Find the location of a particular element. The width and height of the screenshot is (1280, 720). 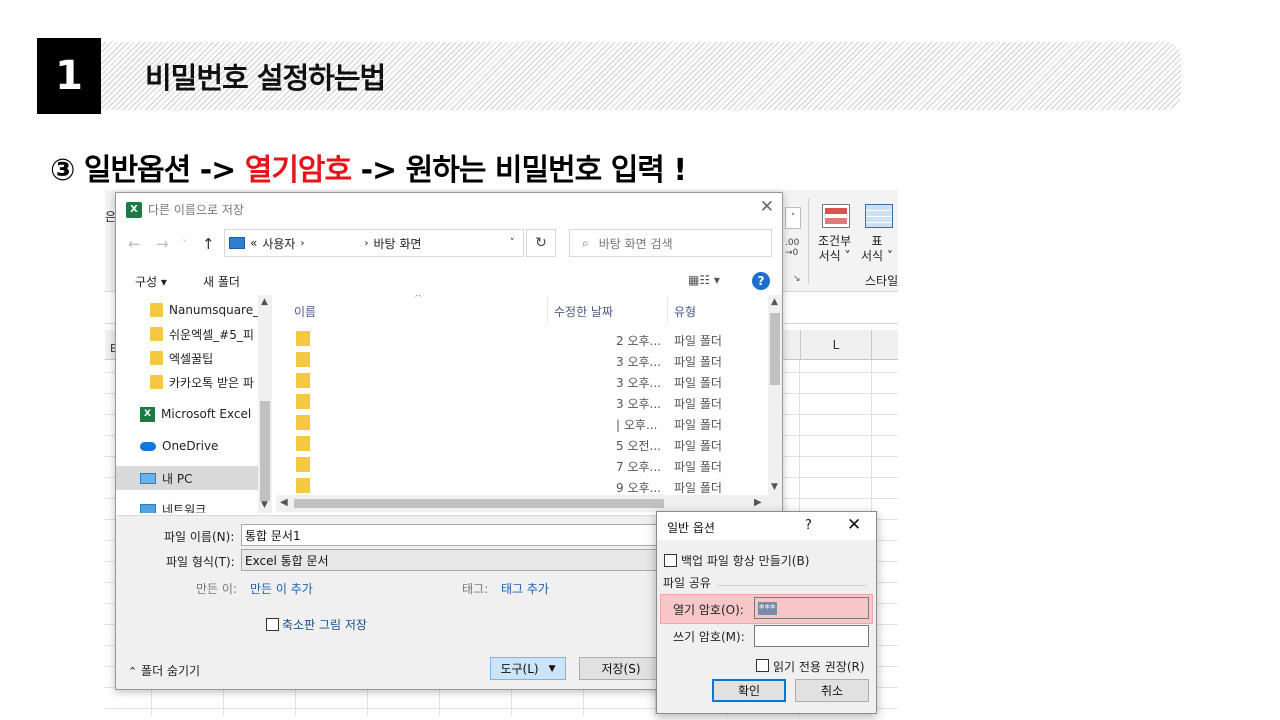

file-row: 9 오후... 파일 폴더 is located at coordinates (521, 485).